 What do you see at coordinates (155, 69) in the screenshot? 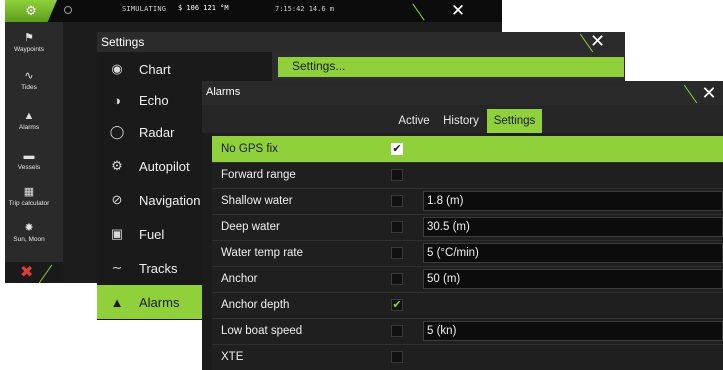
I see `menu-item-label: Chart` at bounding box center [155, 69].